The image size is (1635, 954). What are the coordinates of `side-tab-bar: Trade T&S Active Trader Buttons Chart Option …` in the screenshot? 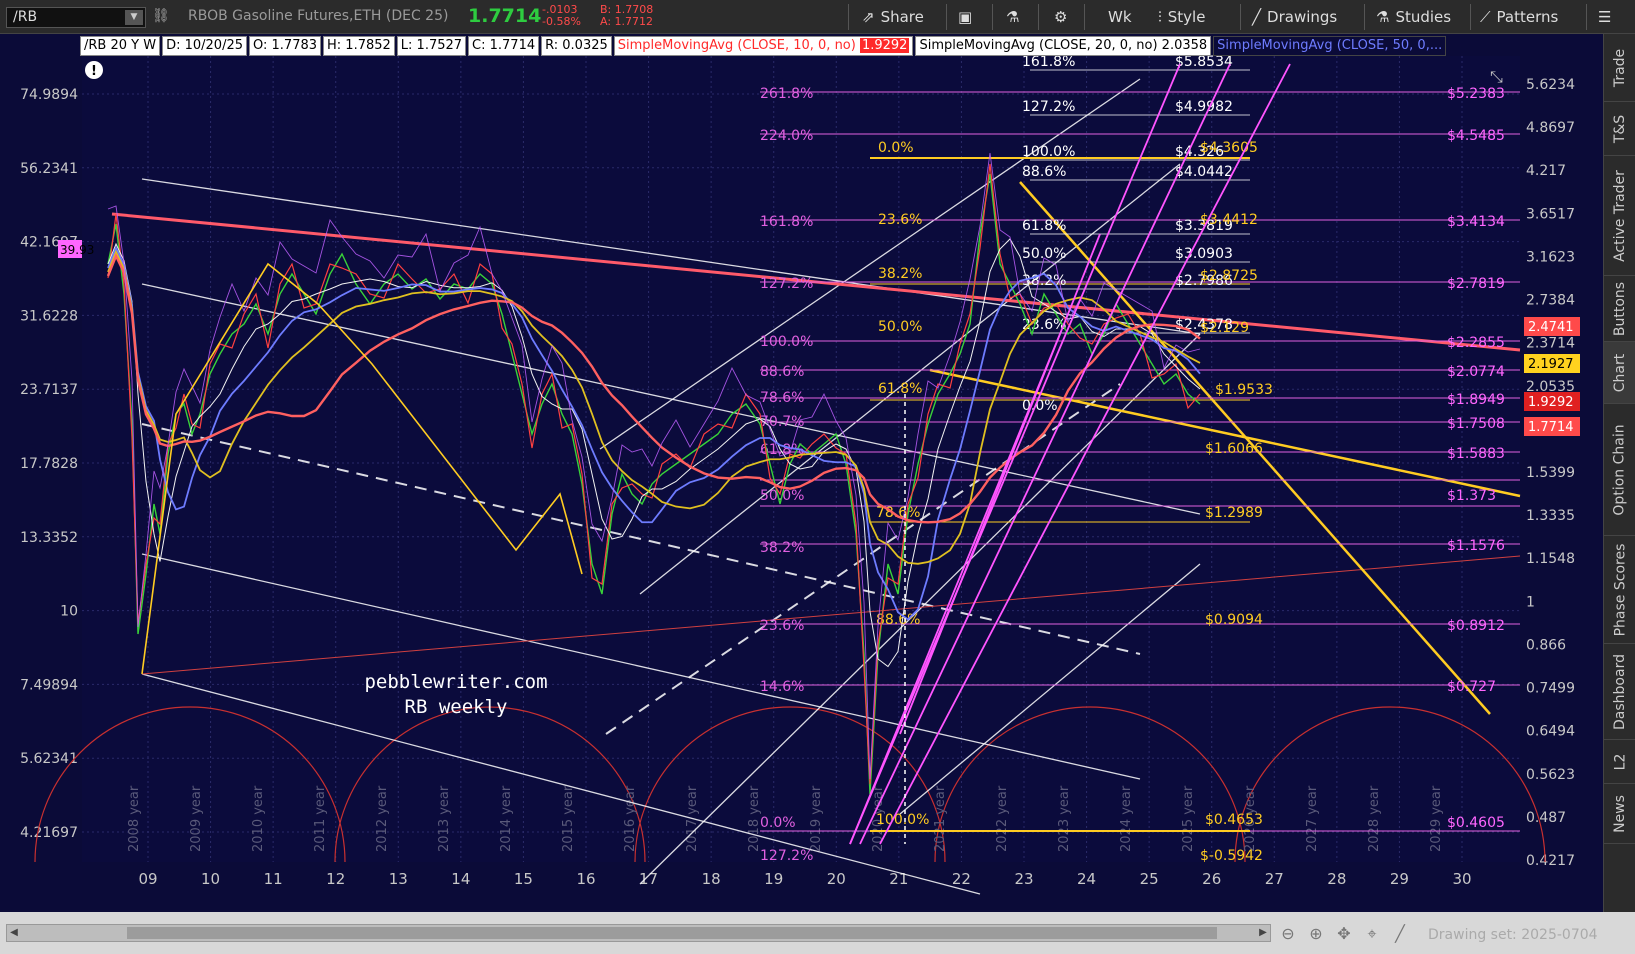 It's located at (1619, 473).